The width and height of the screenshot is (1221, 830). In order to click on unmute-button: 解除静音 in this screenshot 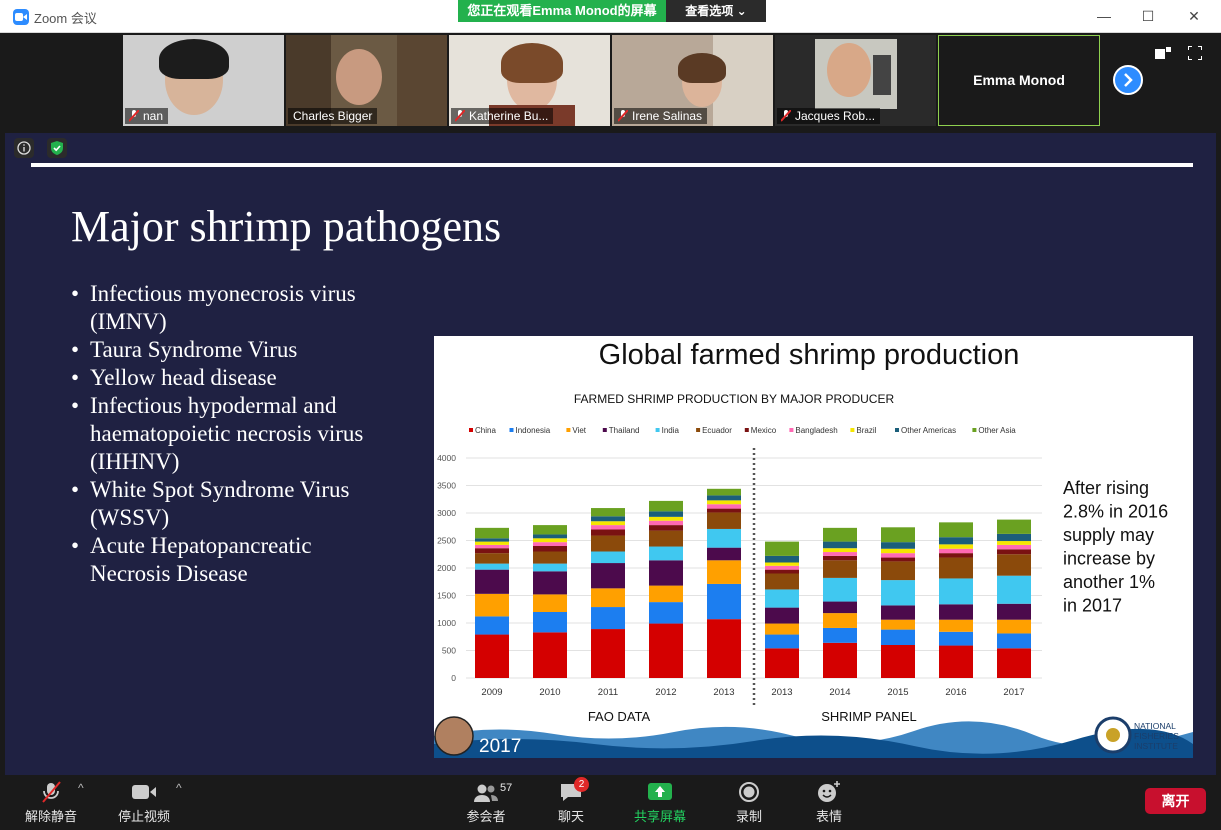, I will do `click(51, 802)`.